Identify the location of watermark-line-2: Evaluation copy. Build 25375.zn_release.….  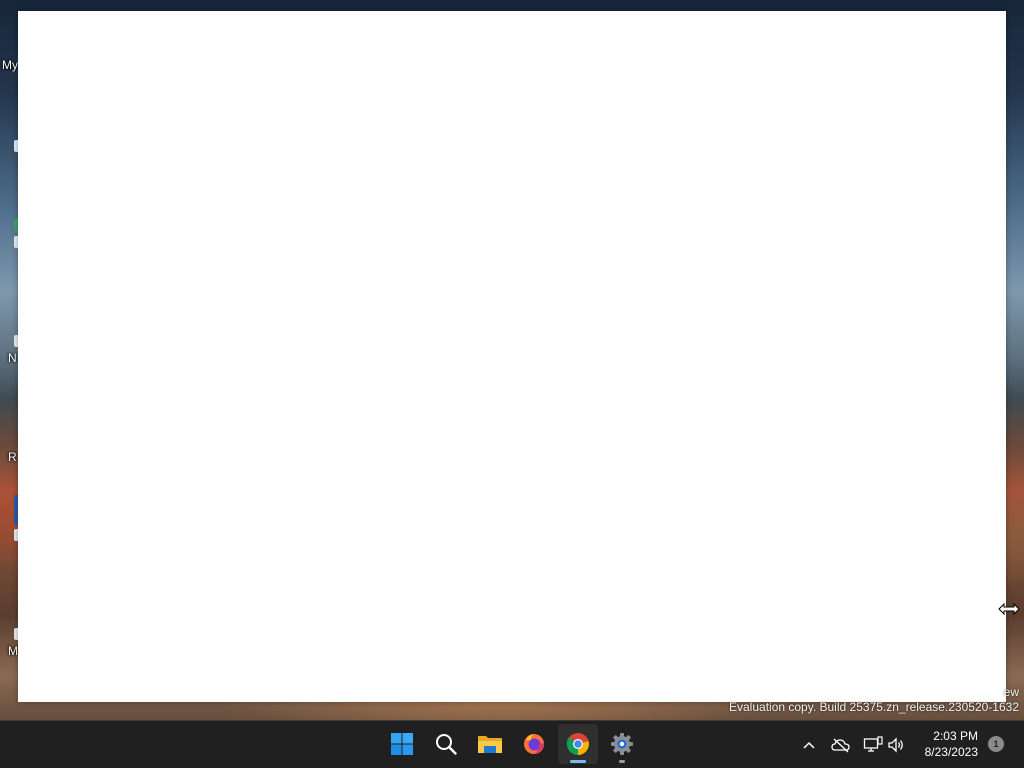
(874, 707).